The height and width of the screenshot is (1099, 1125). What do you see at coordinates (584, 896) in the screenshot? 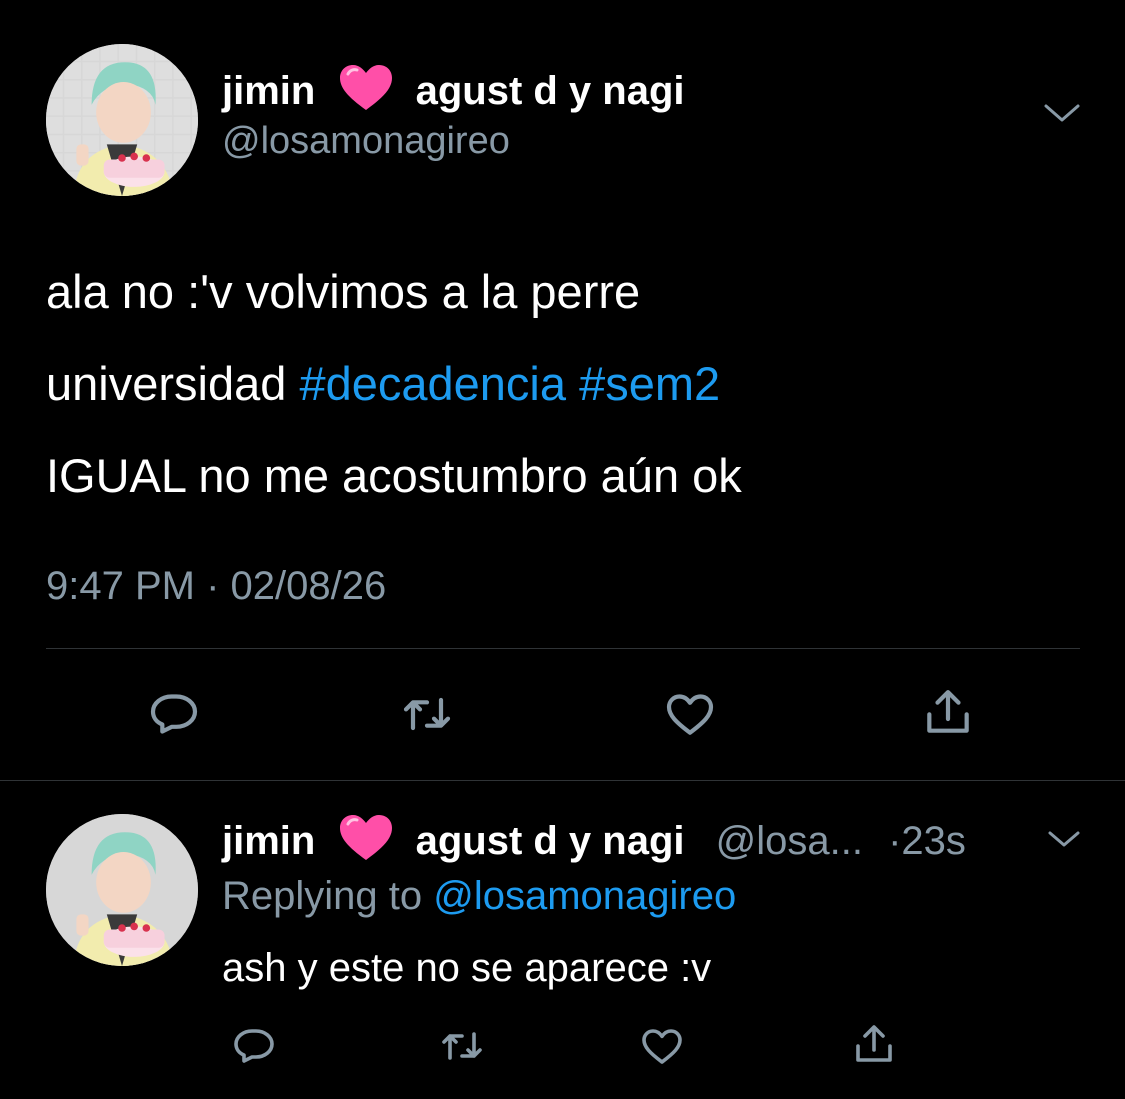
I see `replying-handle-link: @losamonagireo` at bounding box center [584, 896].